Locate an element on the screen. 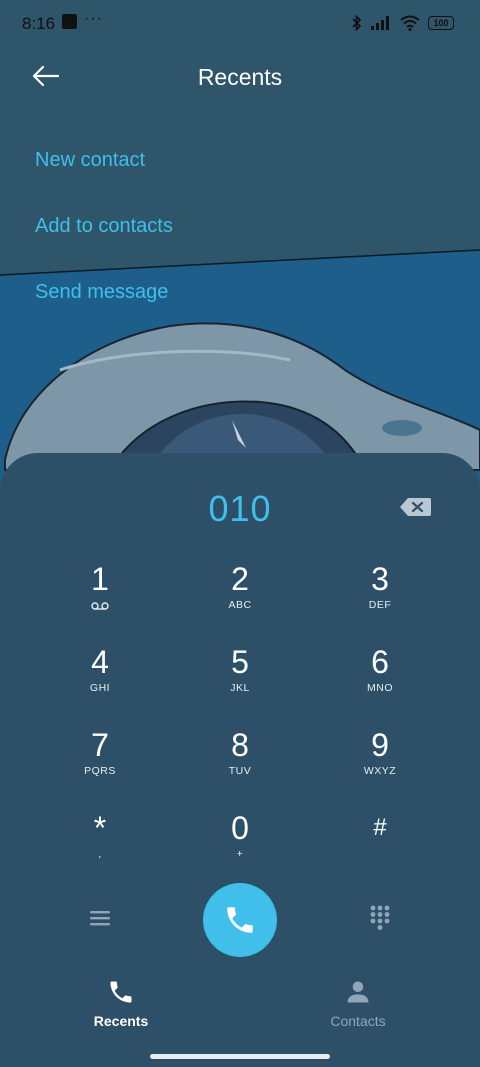 This screenshot has width=480, height=1067. key-letters: DEF is located at coordinates (380, 605).